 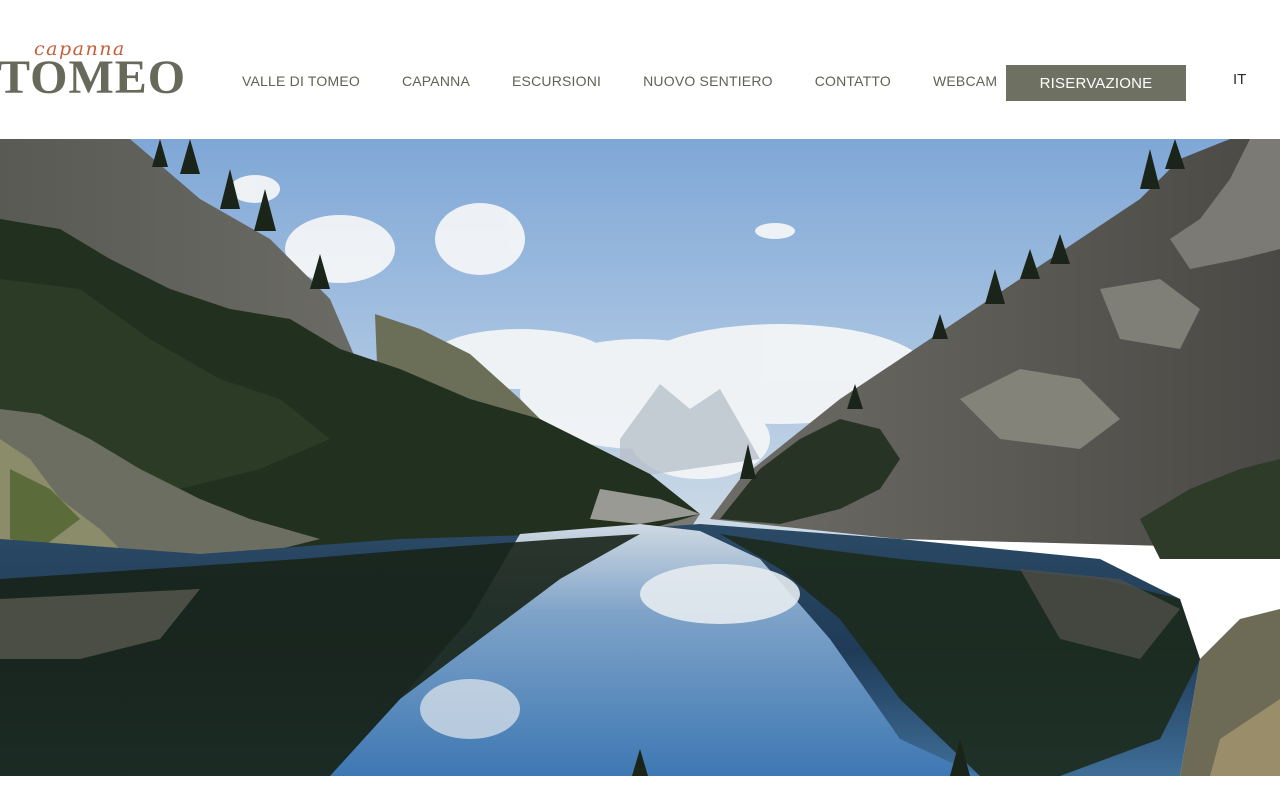 What do you see at coordinates (853, 81) in the screenshot?
I see `nav-item-contatto: CONTATTO` at bounding box center [853, 81].